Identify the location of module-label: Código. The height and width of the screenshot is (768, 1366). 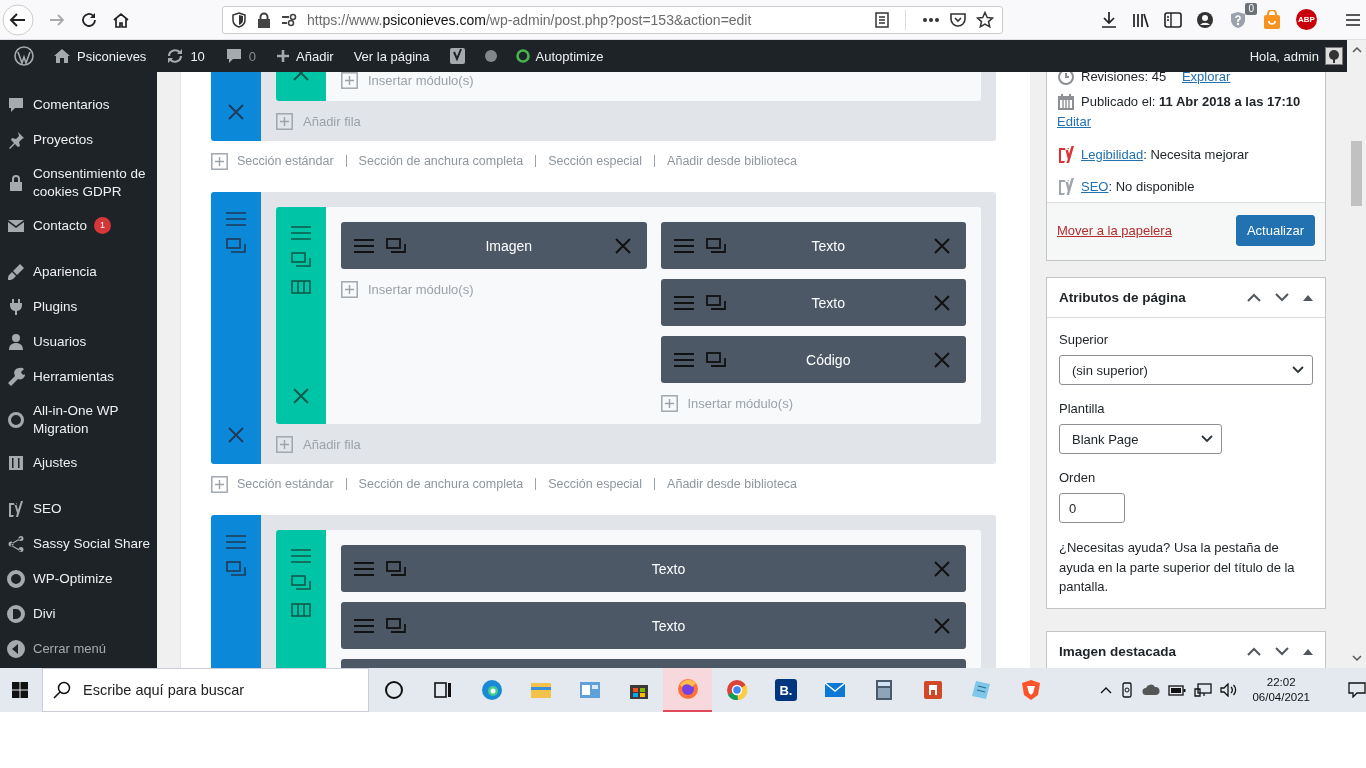
(828, 359).